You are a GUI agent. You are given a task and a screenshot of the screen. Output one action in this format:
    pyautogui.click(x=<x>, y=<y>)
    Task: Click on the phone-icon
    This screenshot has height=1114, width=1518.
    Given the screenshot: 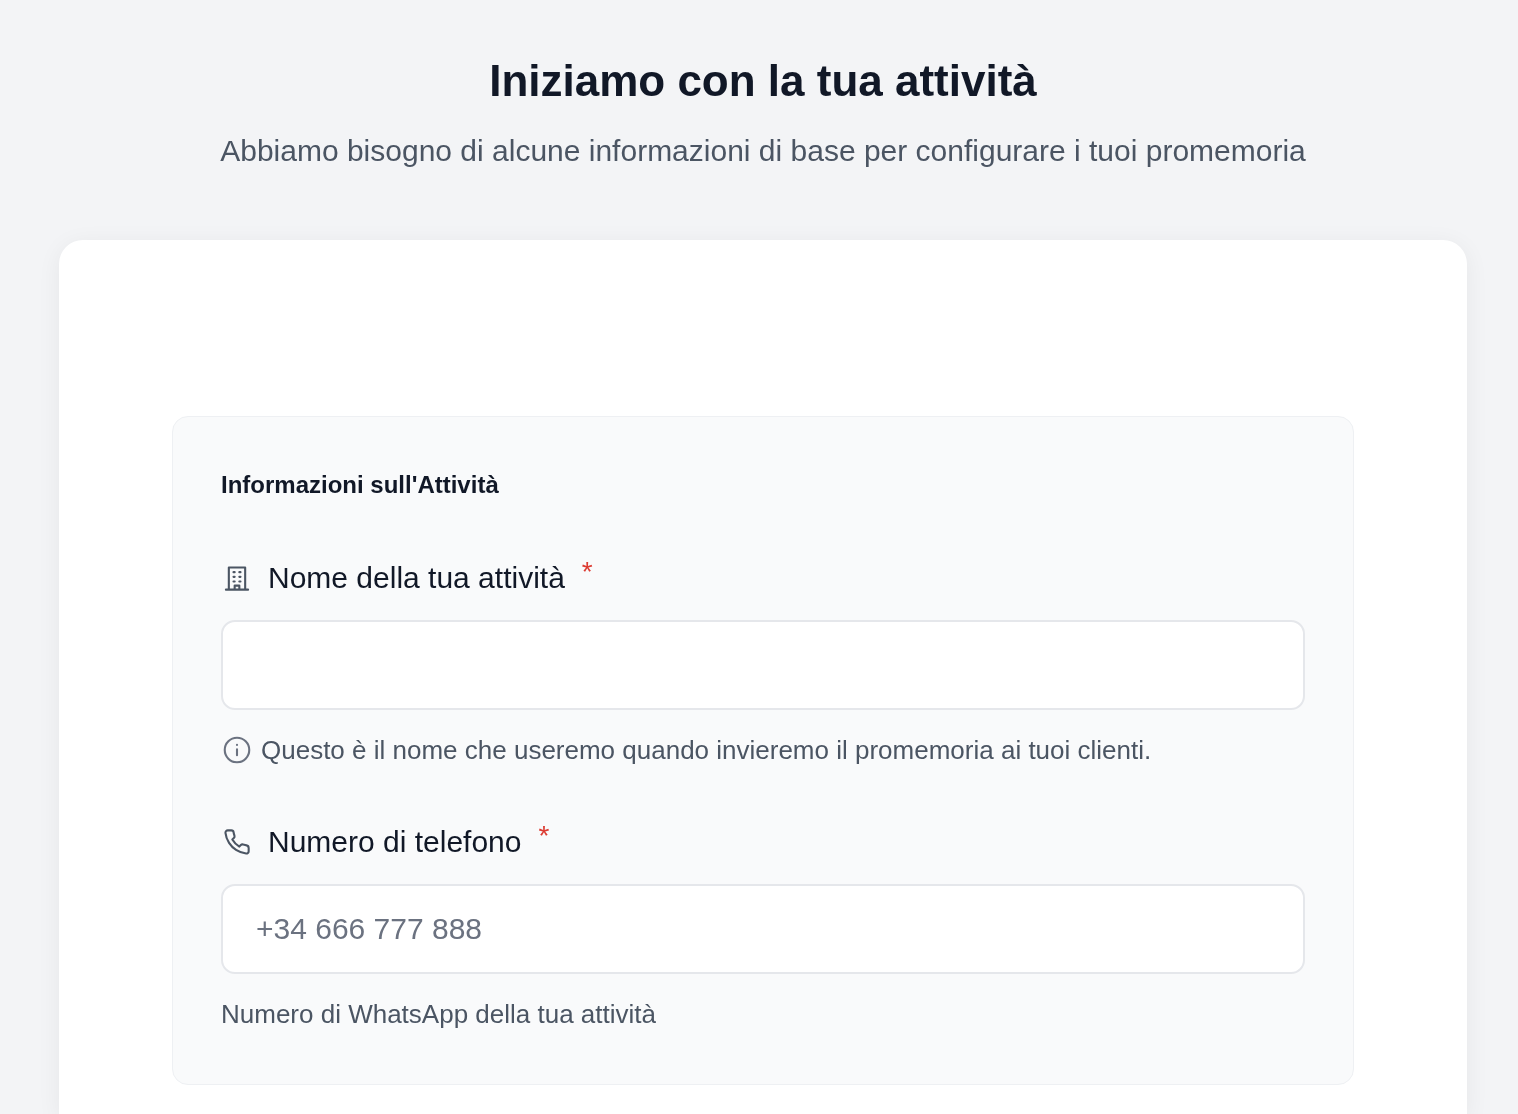 What is the action you would take?
    pyautogui.click(x=237, y=842)
    